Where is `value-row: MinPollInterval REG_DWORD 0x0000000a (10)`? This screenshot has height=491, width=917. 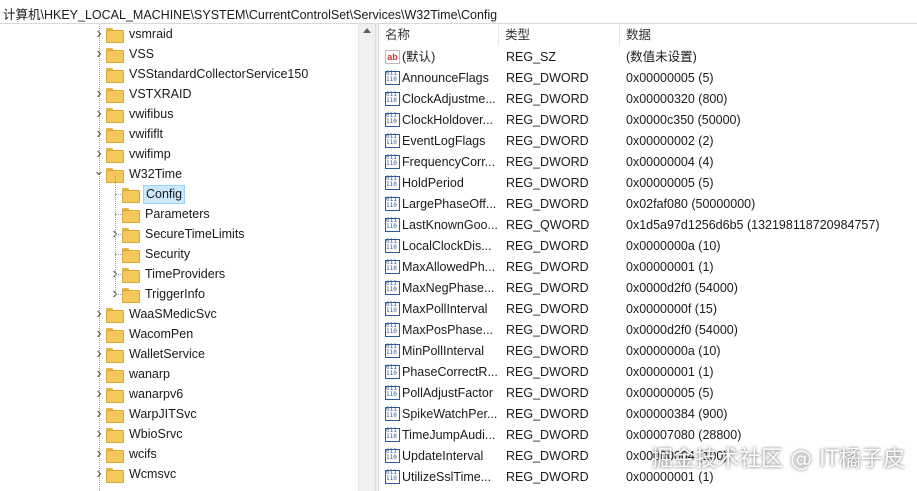
value-row: MinPollInterval REG_DWORD 0x0000000a (10) is located at coordinates (648, 351).